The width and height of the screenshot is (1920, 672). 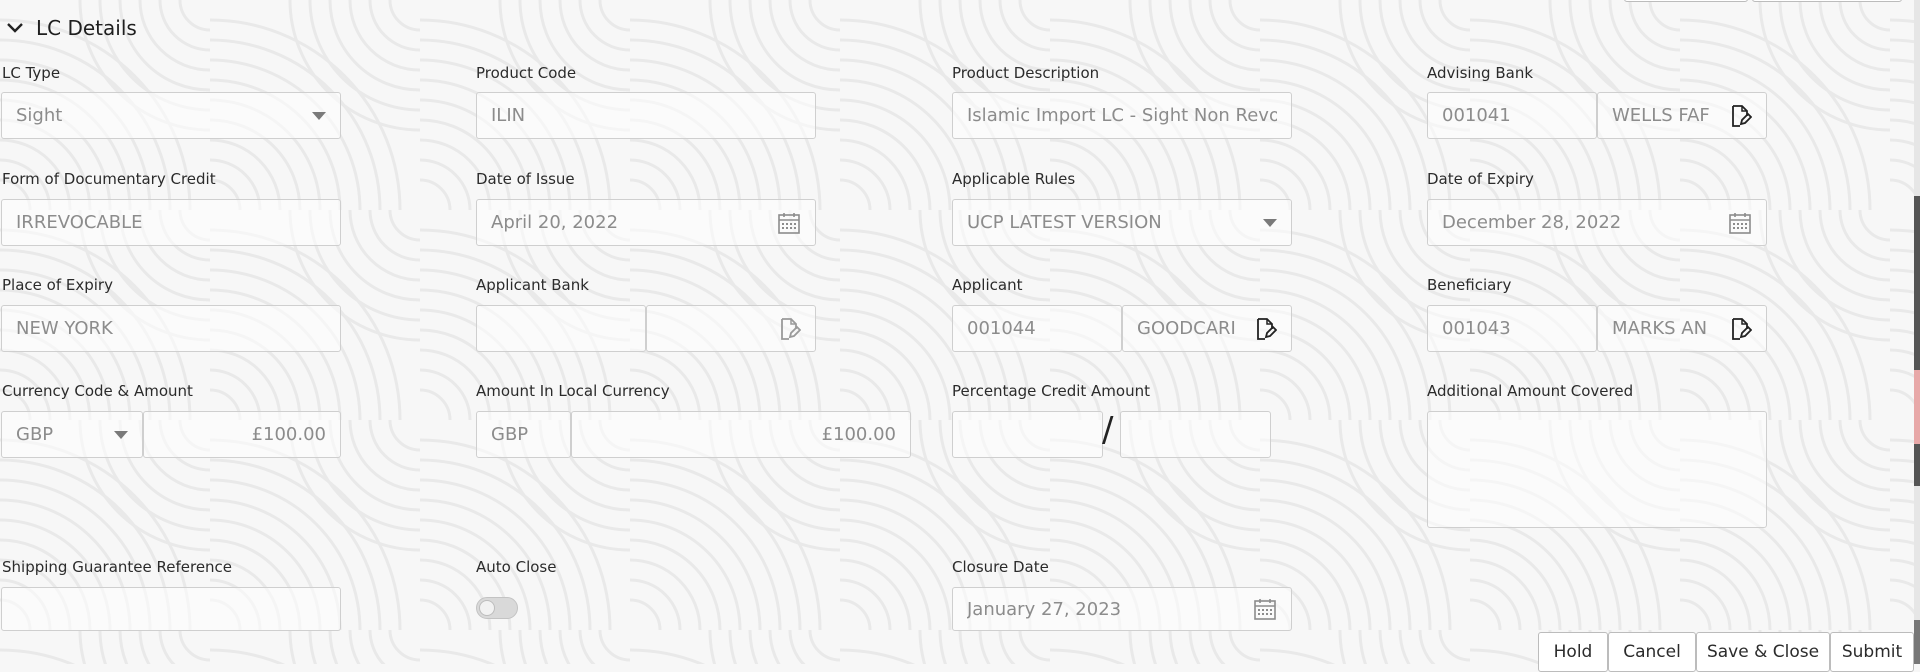 I want to click on place-of-expiry-label: Place of Expiry, so click(x=57, y=285).